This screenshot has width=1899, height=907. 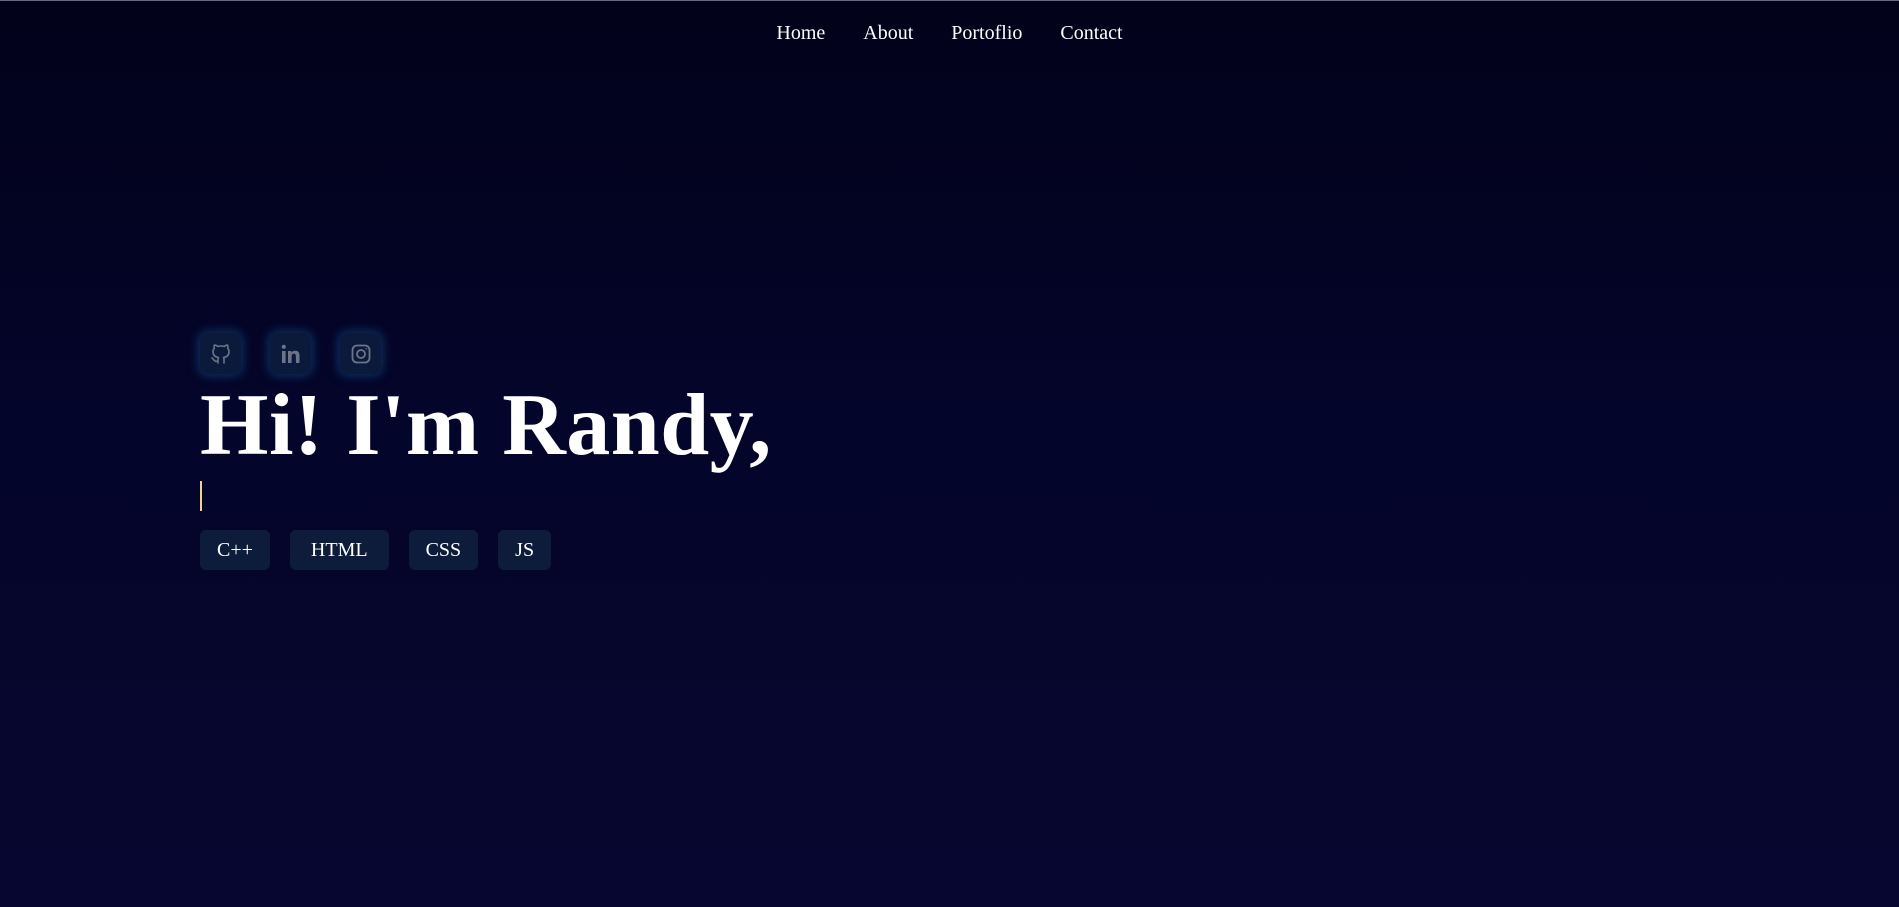 I want to click on instagram-link, so click(x=360, y=353).